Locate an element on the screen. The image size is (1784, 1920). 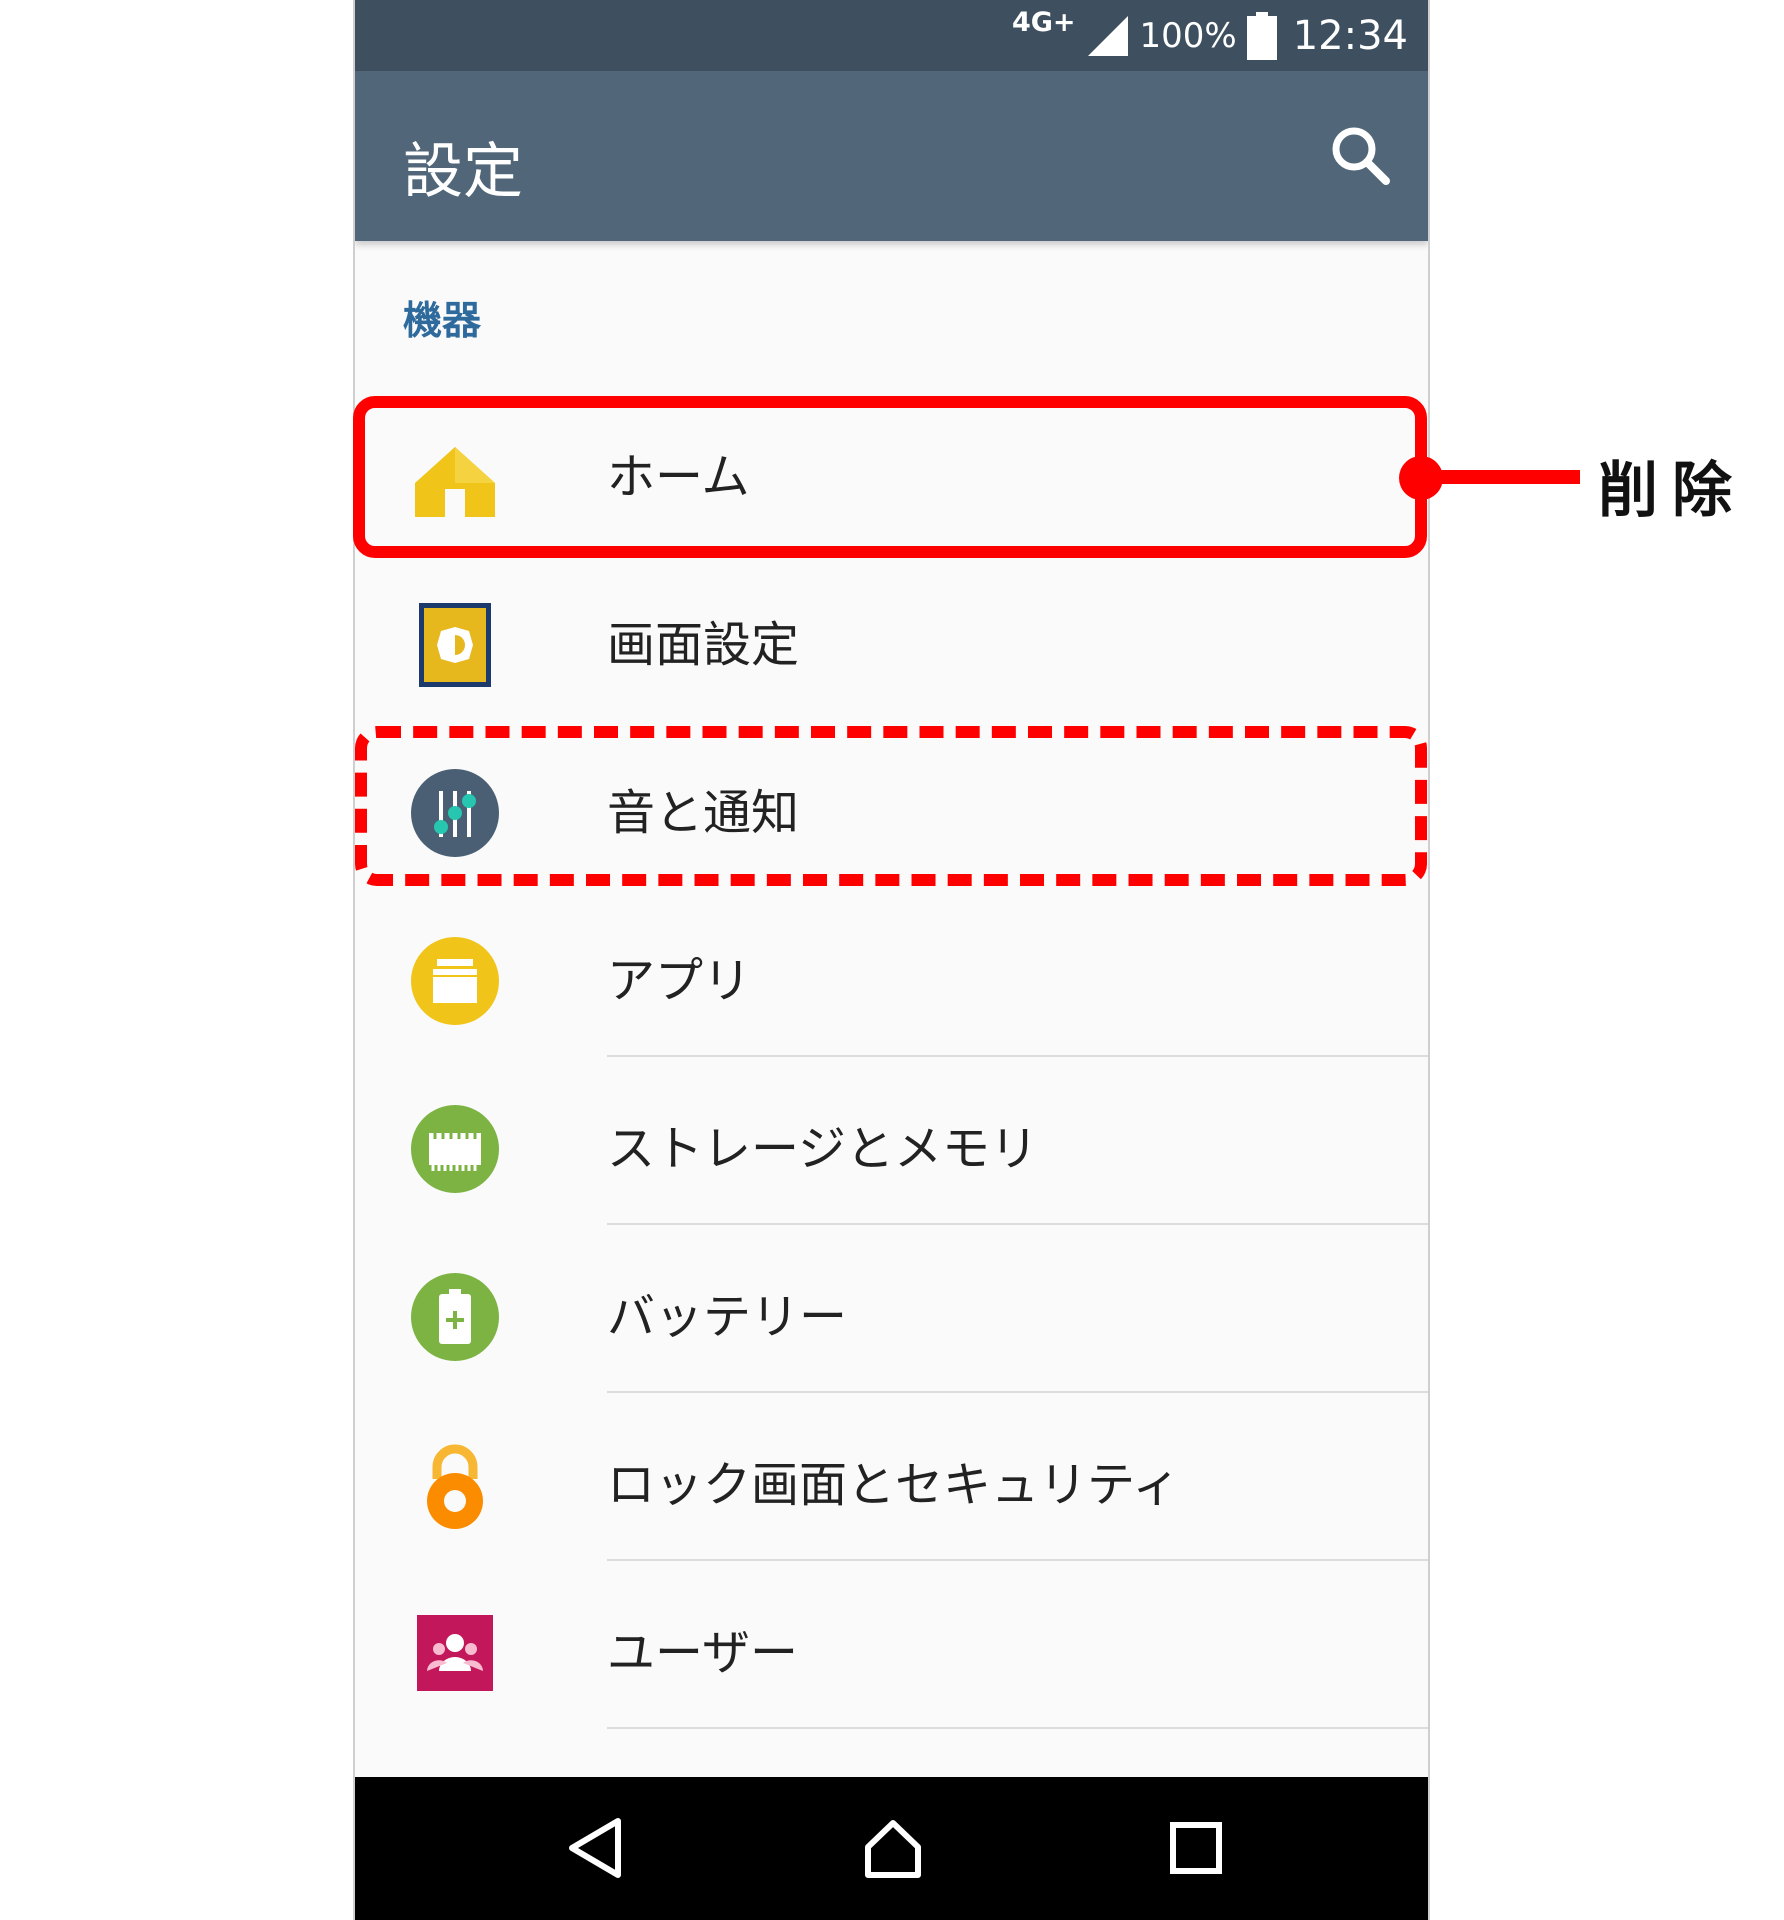
settings-item-label: バッテリー is located at coordinates (727, 1317).